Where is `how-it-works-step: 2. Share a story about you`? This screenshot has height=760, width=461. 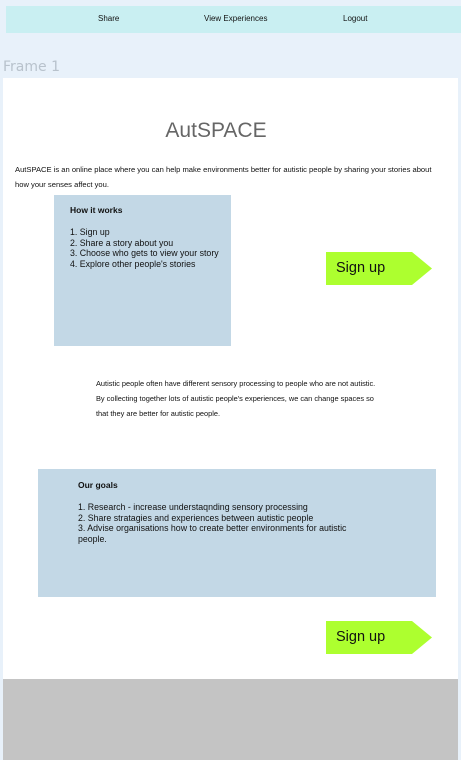
how-it-works-step: 2. Share a story about you is located at coordinates (122, 242).